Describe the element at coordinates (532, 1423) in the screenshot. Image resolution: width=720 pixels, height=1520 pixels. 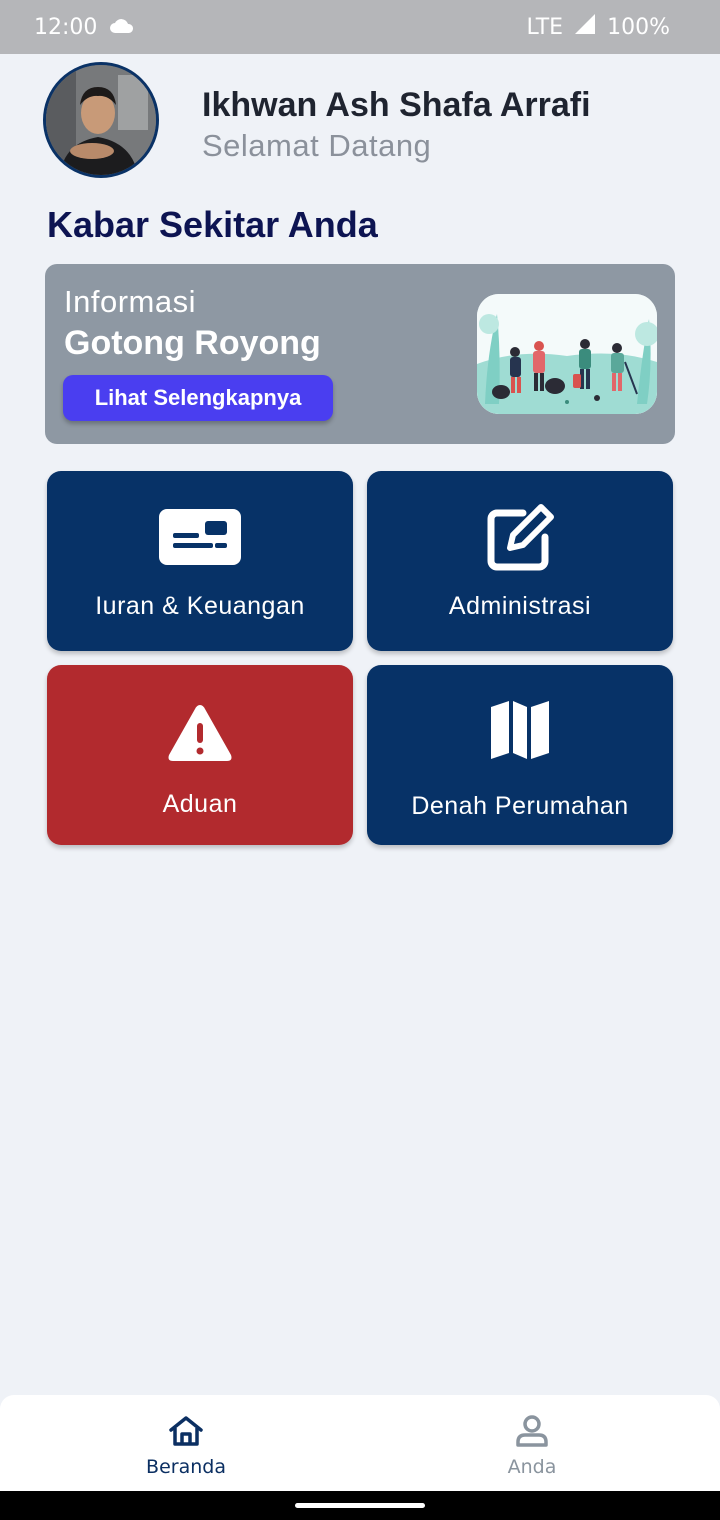
I see `user-icon` at that location.